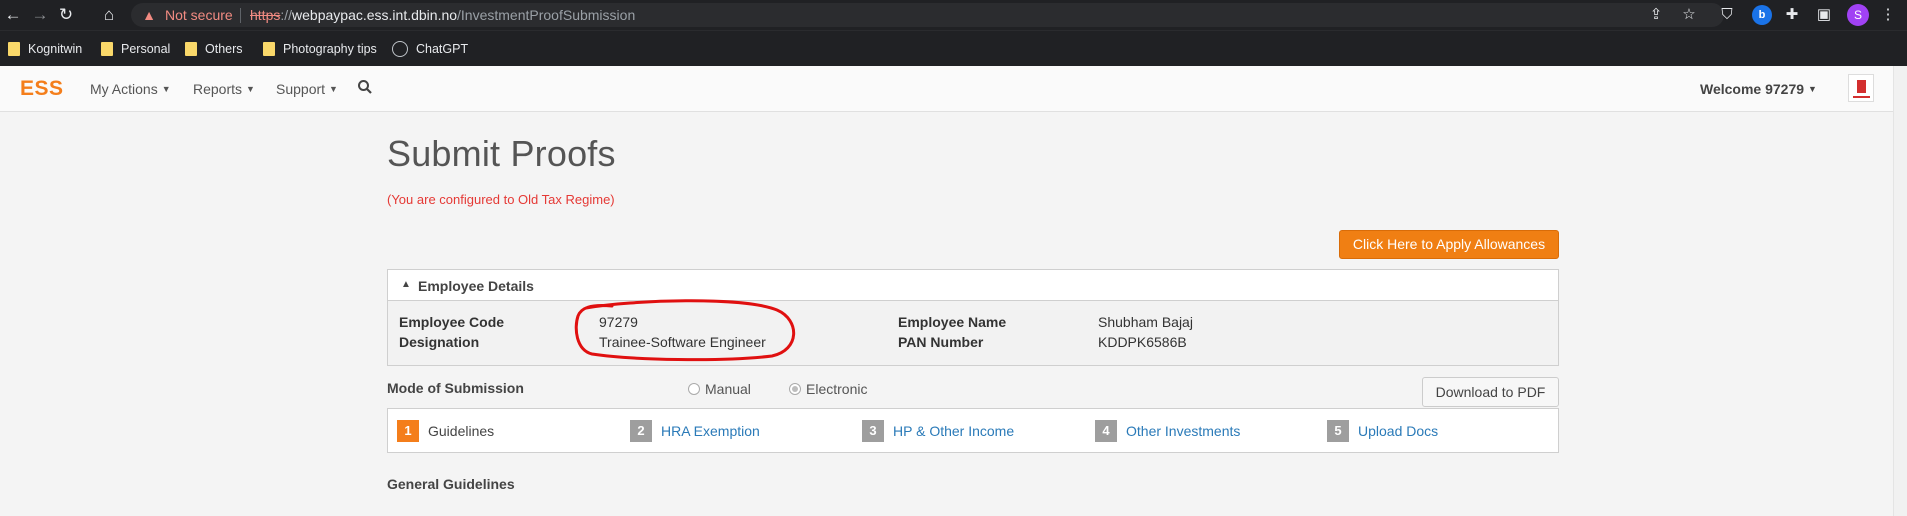 Image resolution: width=1907 pixels, height=516 pixels. Describe the element at coordinates (1449, 244) in the screenshot. I see `apply-allowances-button: Click Here to Apply Allowances` at that location.